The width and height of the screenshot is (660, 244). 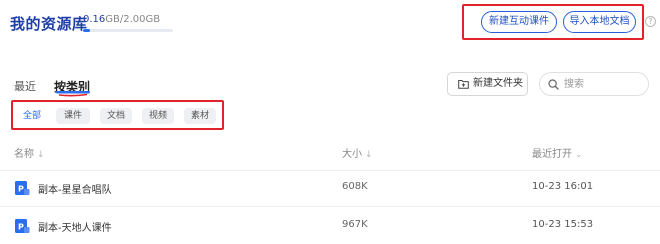 I want to click on filter-chip-document: 文档, so click(x=116, y=116).